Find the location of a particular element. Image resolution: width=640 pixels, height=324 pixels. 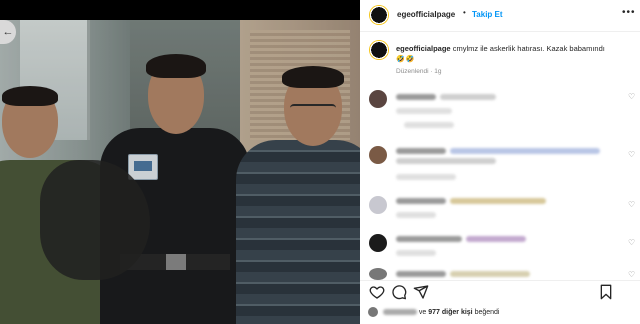

liker-username-blurred is located at coordinates (399, 312).